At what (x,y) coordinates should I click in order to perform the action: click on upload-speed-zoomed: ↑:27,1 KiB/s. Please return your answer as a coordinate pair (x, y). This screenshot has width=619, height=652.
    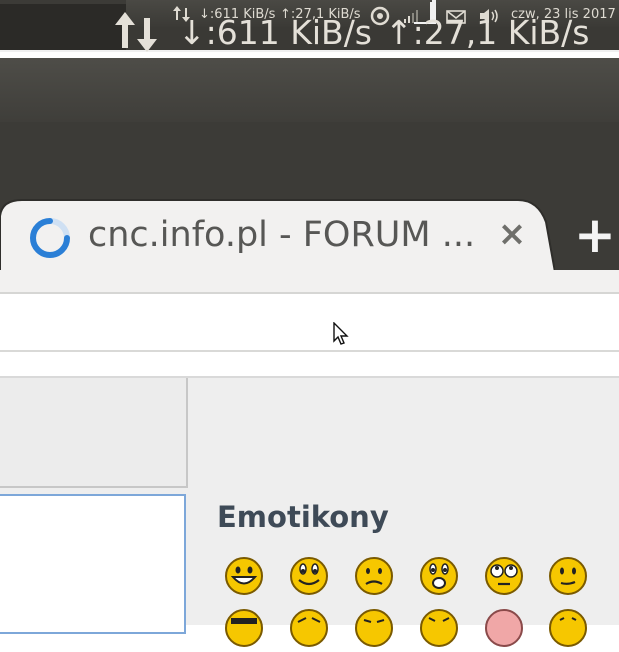
    Looking at the image, I should click on (487, 32).